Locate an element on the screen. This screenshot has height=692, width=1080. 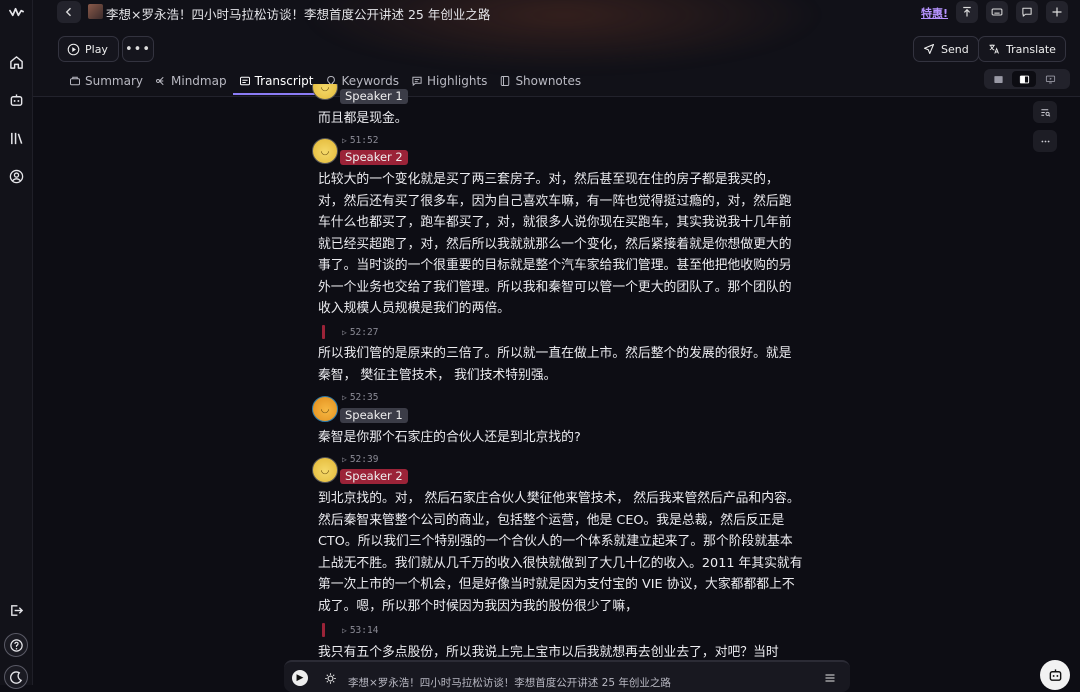
settings-icon is located at coordinates (330, 678).